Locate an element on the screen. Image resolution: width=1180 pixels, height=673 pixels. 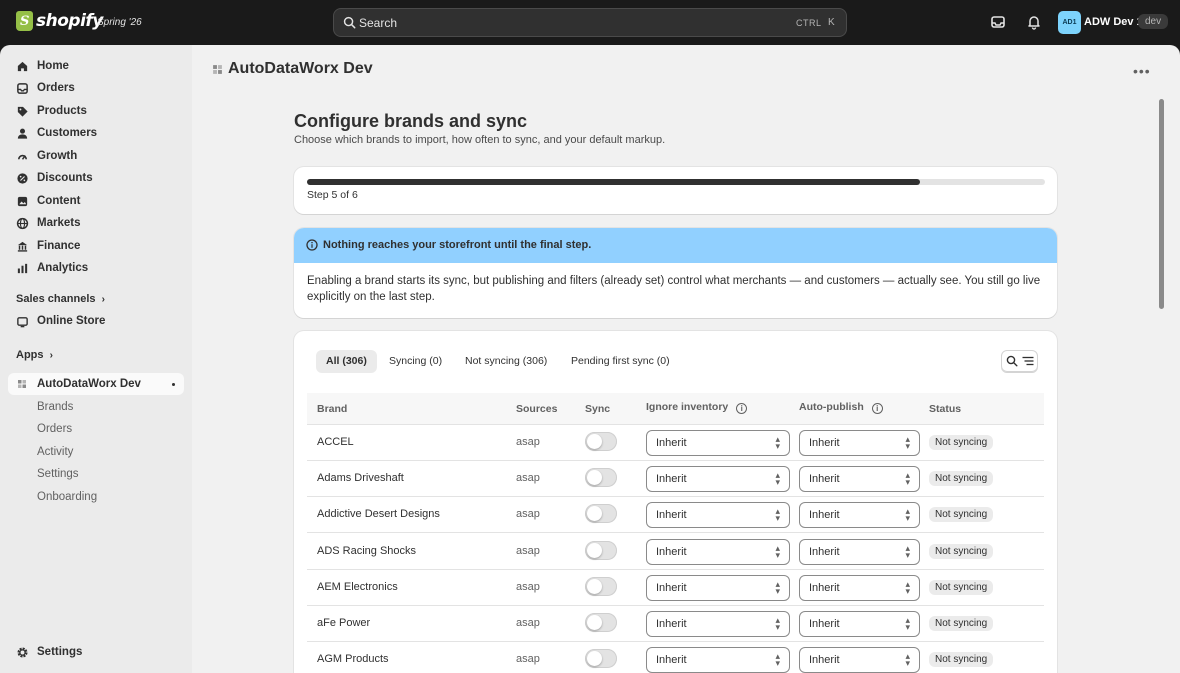
customers-icon is located at coordinates (22, 133).